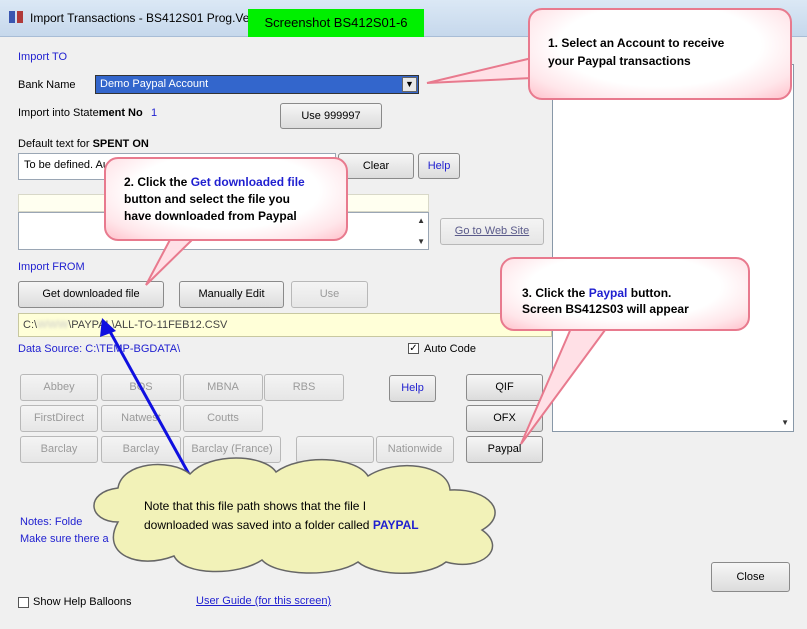  I want to click on callout-2-pointer, so click(172, 260).